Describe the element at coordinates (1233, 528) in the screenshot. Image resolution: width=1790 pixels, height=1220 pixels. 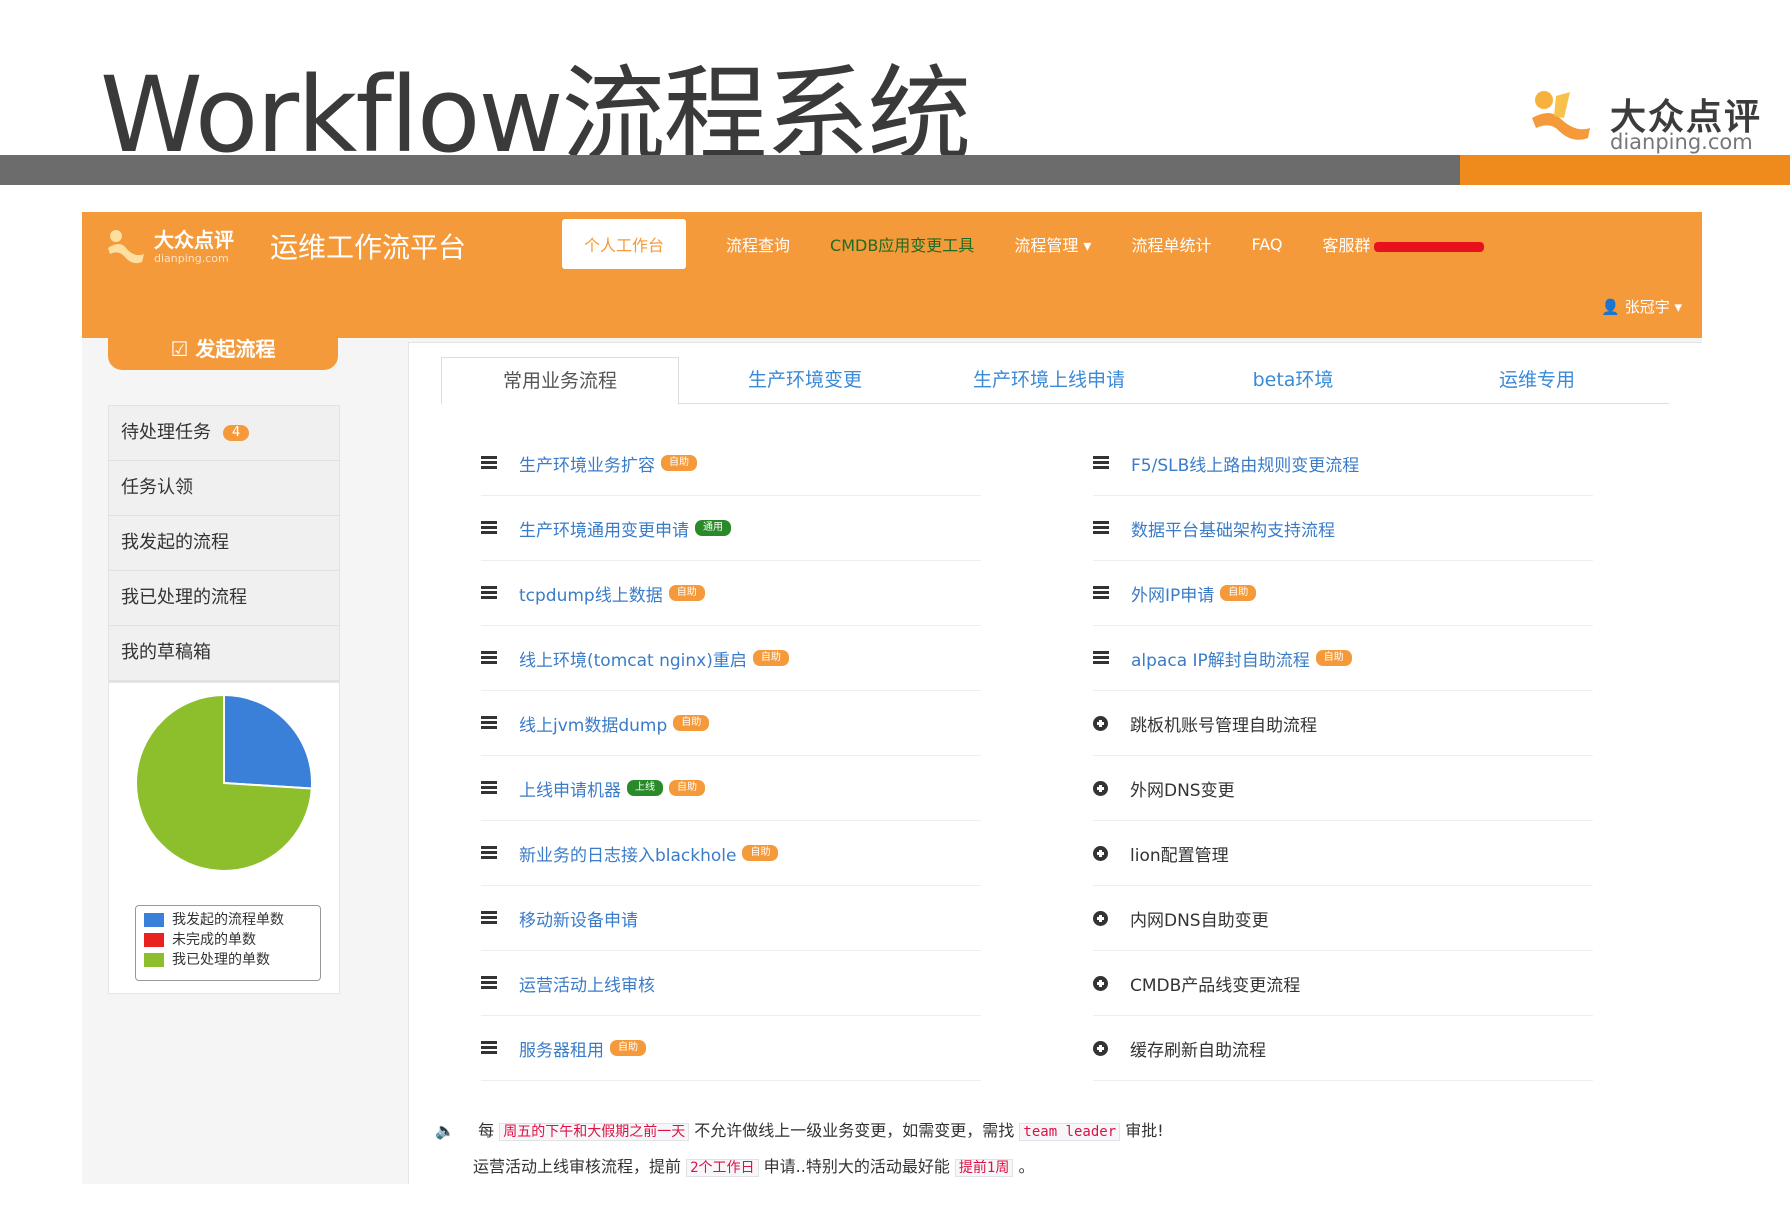
I see `flow-link: 数据平台基础架构支持流程` at that location.